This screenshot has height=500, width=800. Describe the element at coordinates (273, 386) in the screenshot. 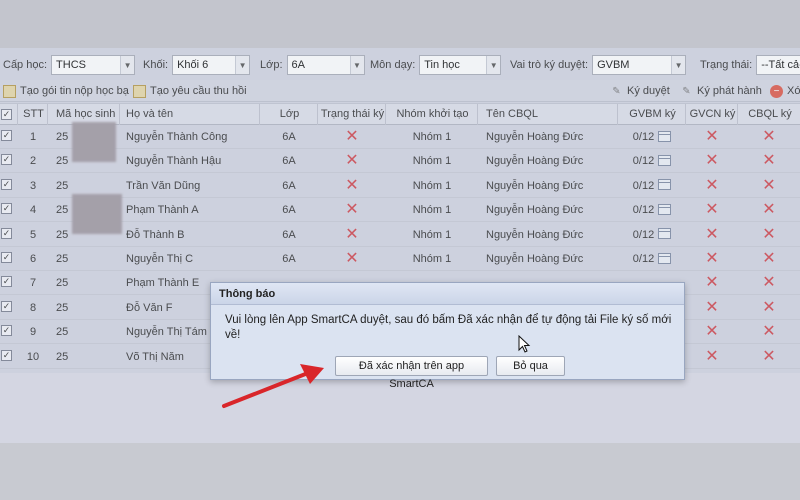

I see `annotation-arrow-icon` at that location.